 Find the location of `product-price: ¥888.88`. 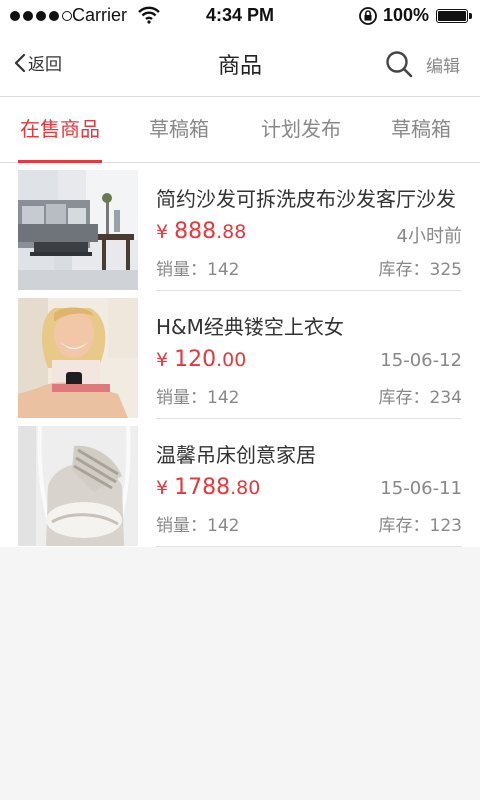

product-price: ¥888.88 is located at coordinates (201, 231).